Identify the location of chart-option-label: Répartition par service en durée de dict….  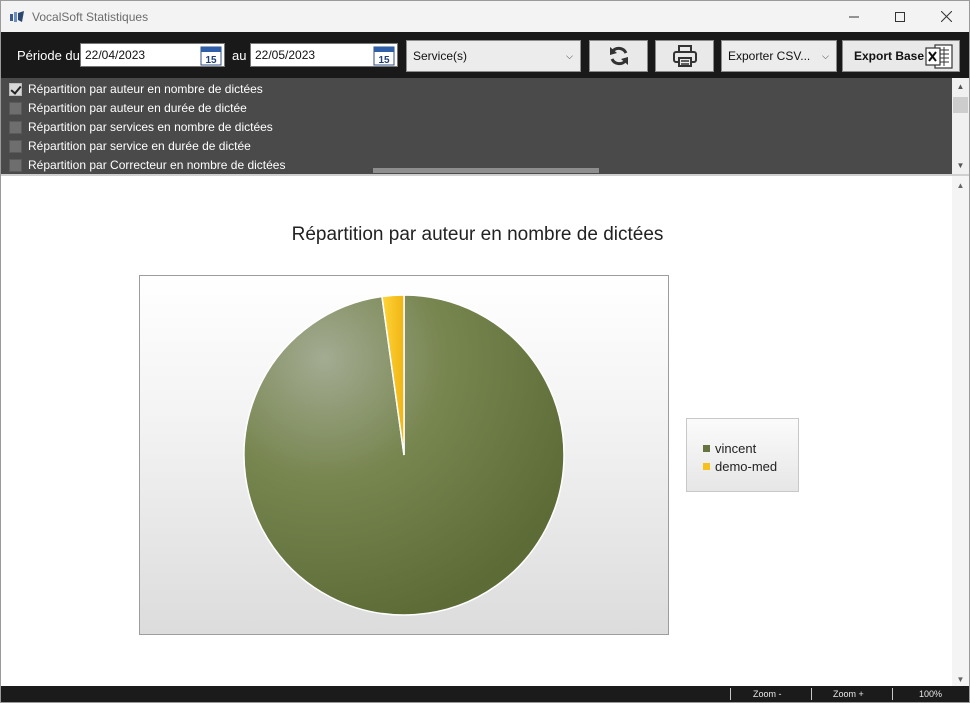
(139, 146).